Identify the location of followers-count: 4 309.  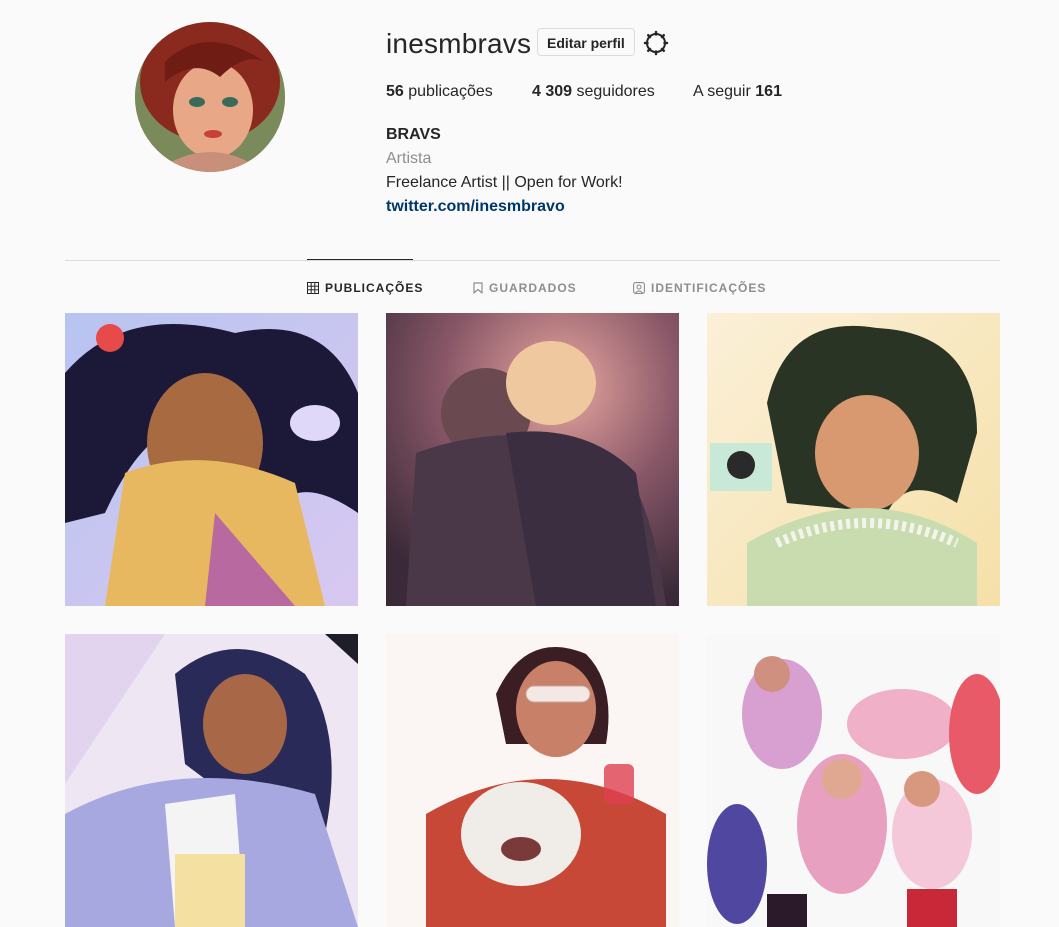
(552, 91).